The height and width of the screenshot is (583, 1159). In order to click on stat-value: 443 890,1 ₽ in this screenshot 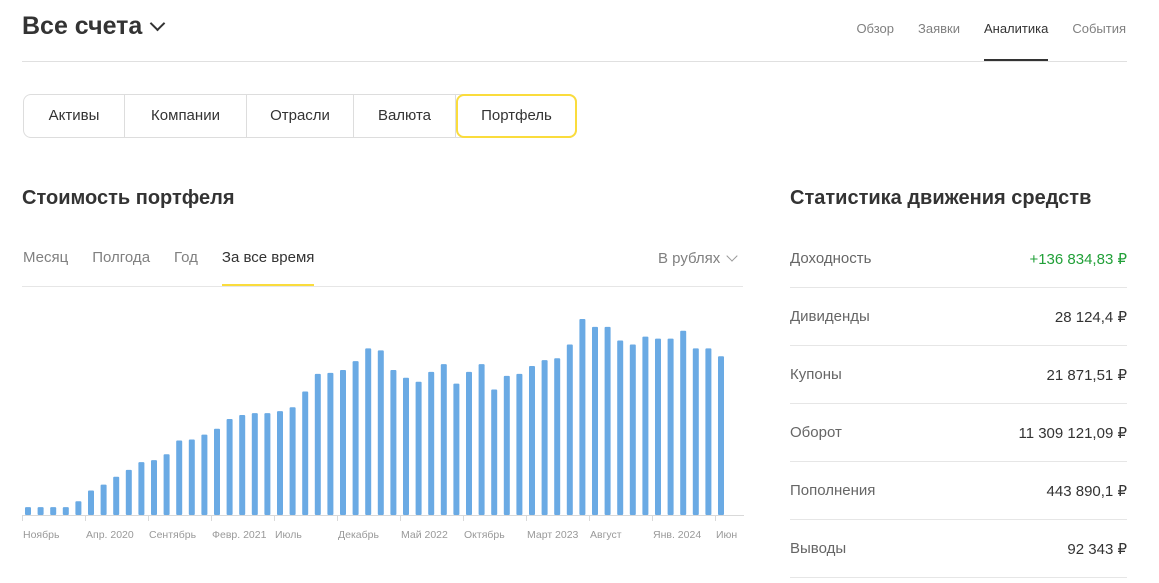, I will do `click(1086, 491)`.